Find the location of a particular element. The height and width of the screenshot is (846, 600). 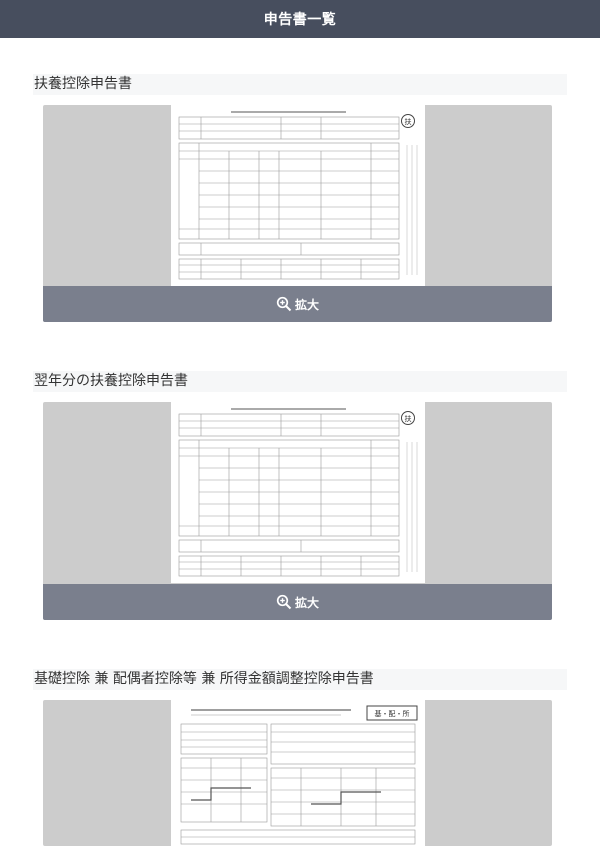

form-section: 基礎控除 兼 配偶者控除等 兼 所得金額調整控除申告書 is located at coordinates (300, 679).